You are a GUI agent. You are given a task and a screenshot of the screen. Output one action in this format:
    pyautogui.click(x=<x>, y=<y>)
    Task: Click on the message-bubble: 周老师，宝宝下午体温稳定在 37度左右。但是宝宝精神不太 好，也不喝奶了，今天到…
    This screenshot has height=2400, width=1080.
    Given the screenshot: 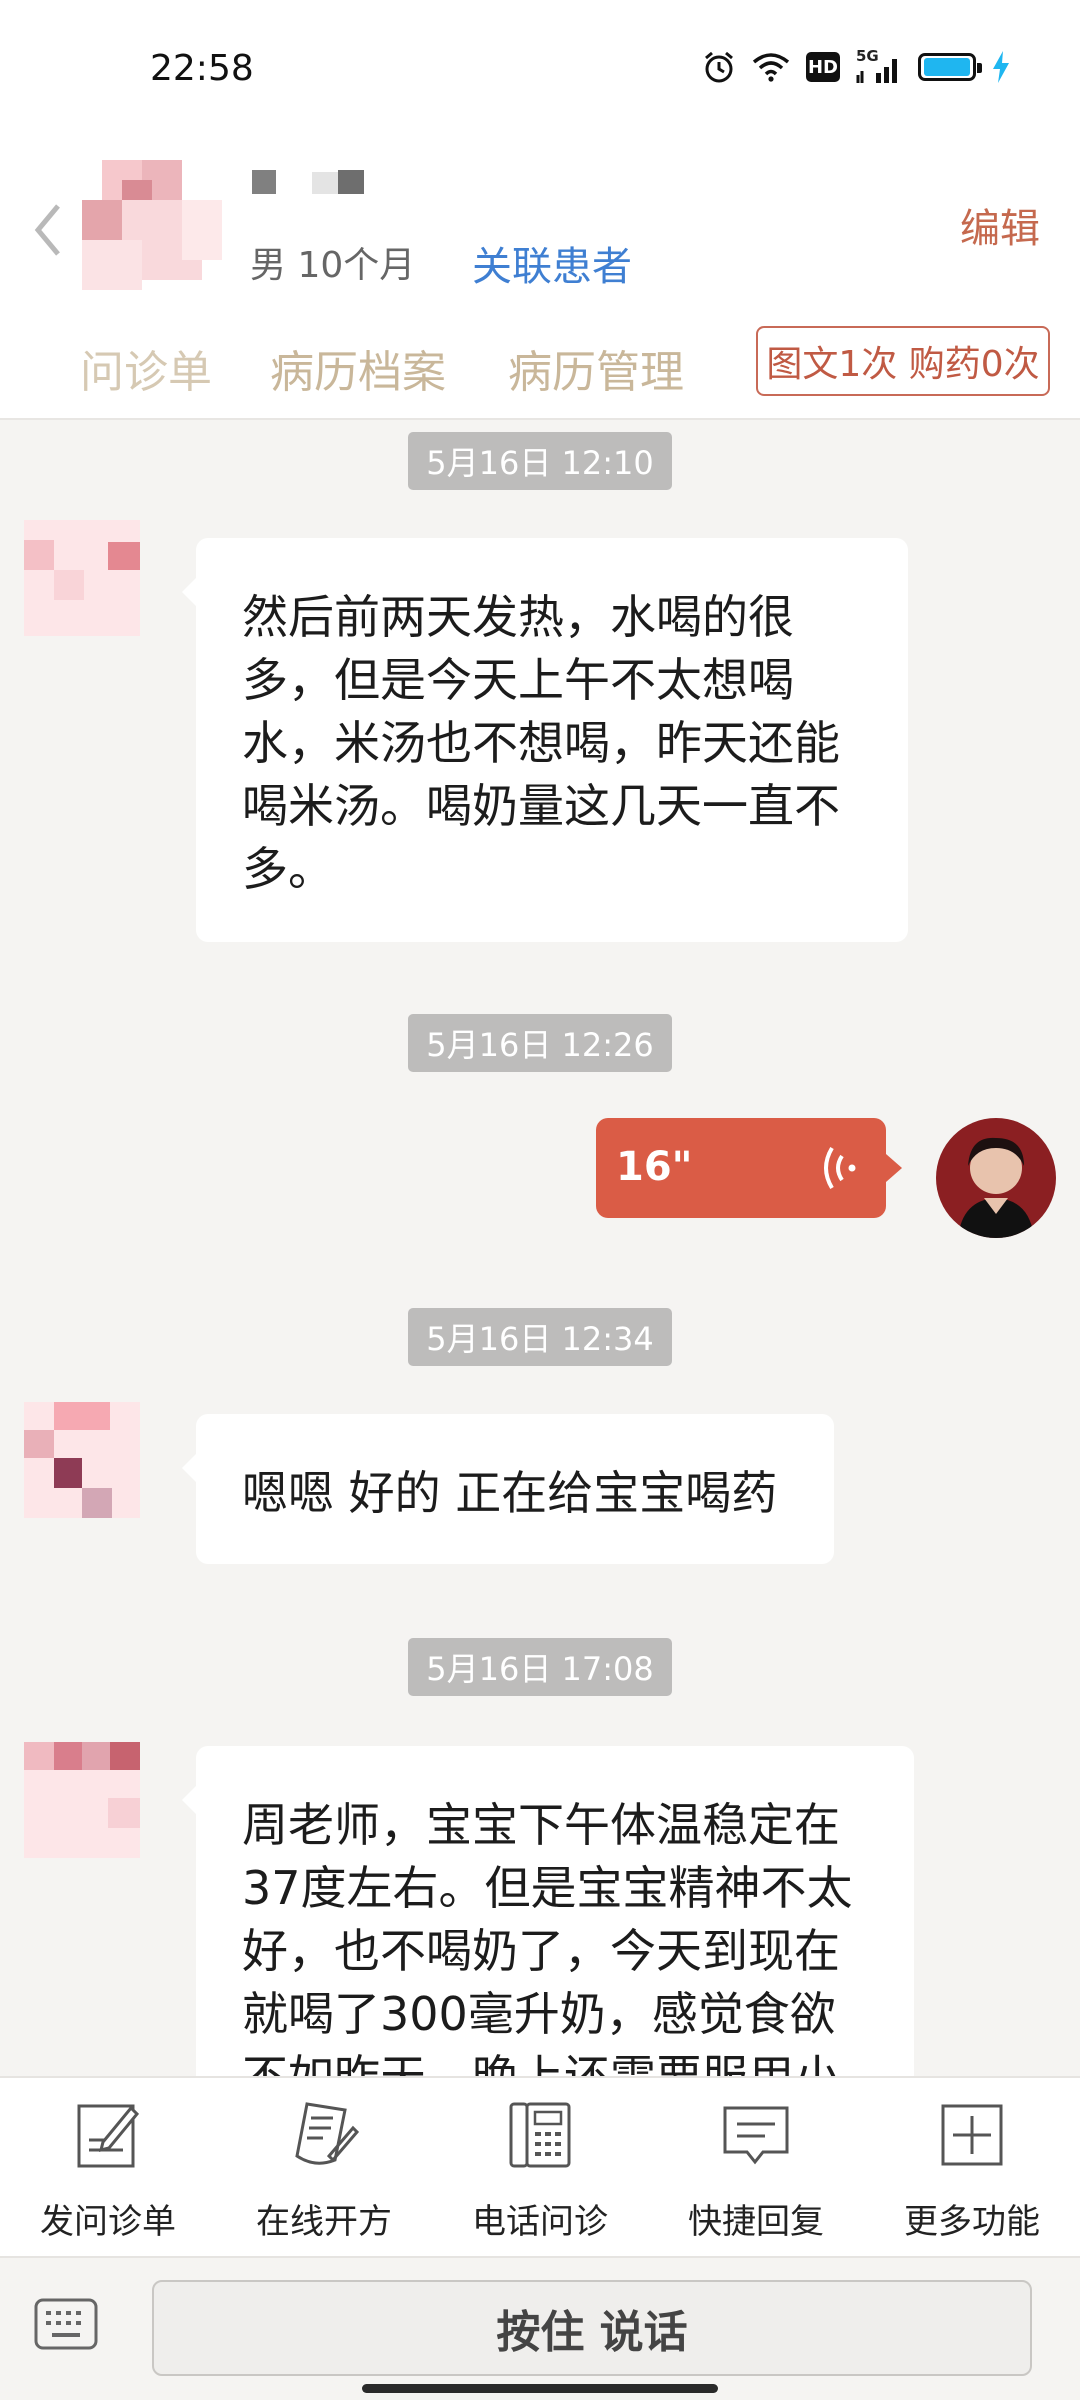 What is the action you would take?
    pyautogui.click(x=548, y=1911)
    